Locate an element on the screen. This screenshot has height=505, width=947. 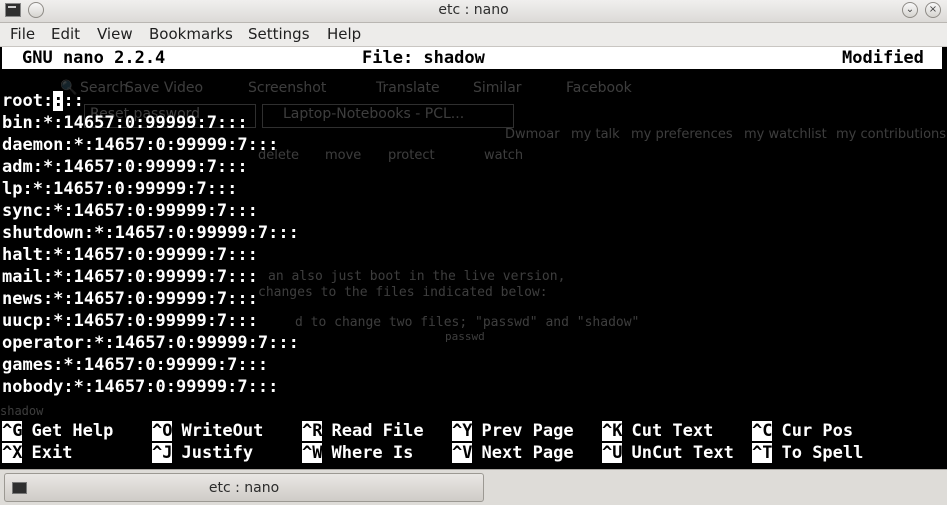
close-button: × is located at coordinates (933, 10).